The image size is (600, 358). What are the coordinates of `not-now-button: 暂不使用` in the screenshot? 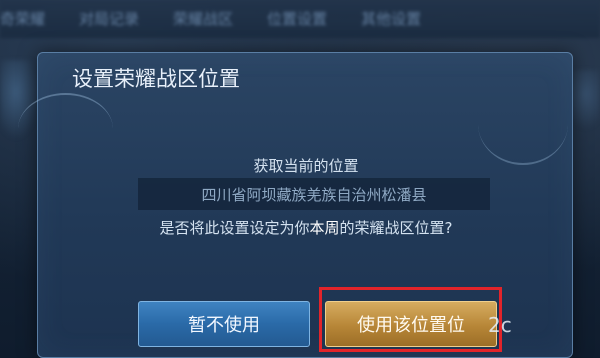 It's located at (224, 324).